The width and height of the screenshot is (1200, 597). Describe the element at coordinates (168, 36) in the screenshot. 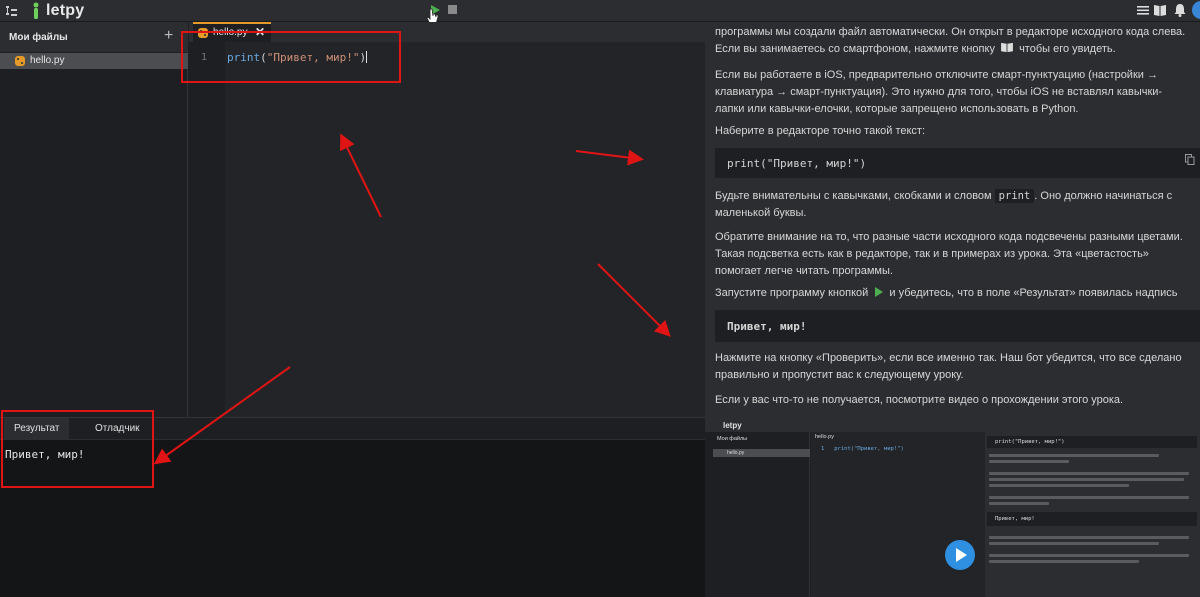

I see `add-file-button: +` at that location.